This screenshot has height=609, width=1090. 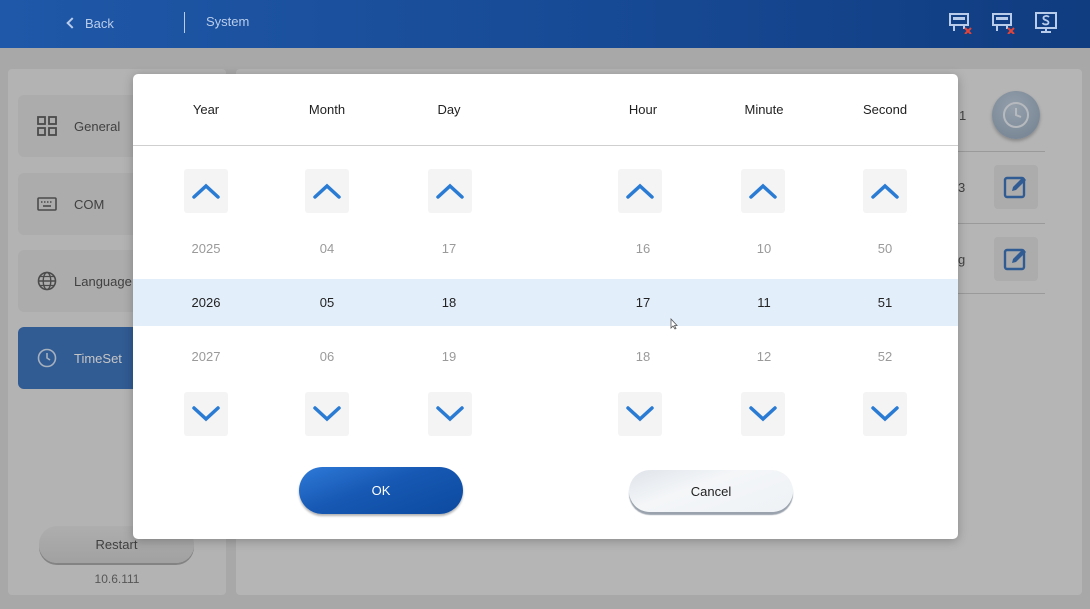 What do you see at coordinates (206, 109) in the screenshot?
I see `column-header-year: Year` at bounding box center [206, 109].